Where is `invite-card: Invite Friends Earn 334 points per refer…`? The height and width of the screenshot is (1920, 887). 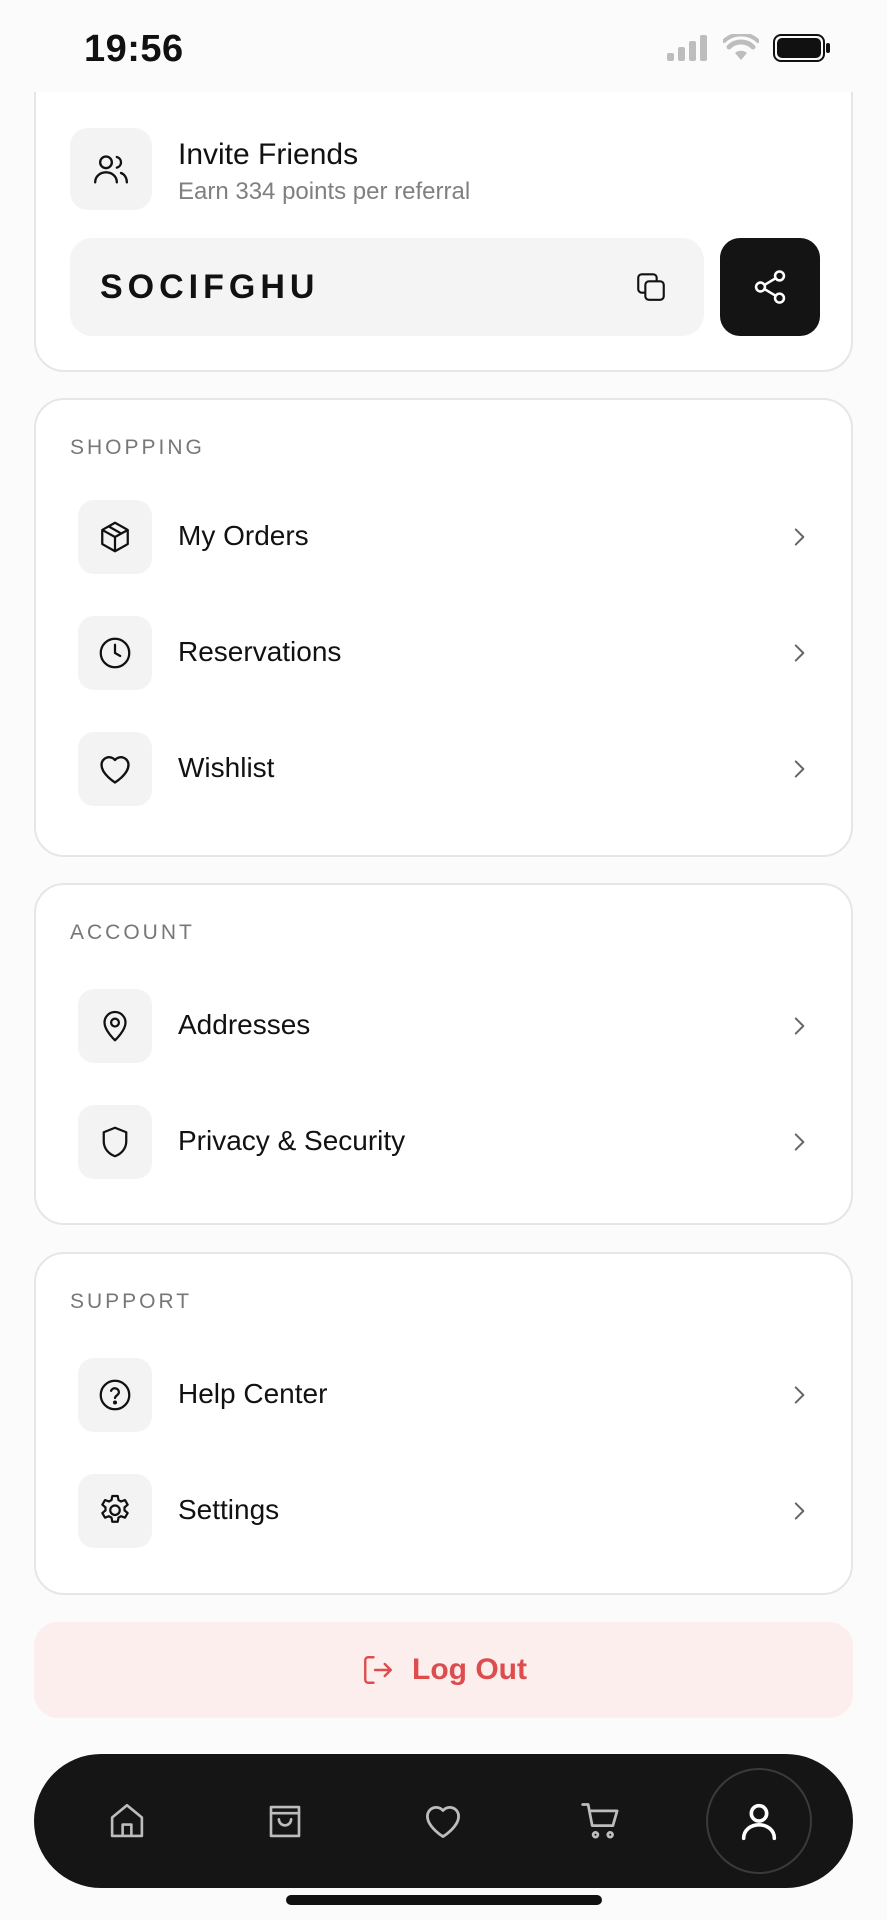
invite-card: Invite Friends Earn 334 points per refer… is located at coordinates (443, 232).